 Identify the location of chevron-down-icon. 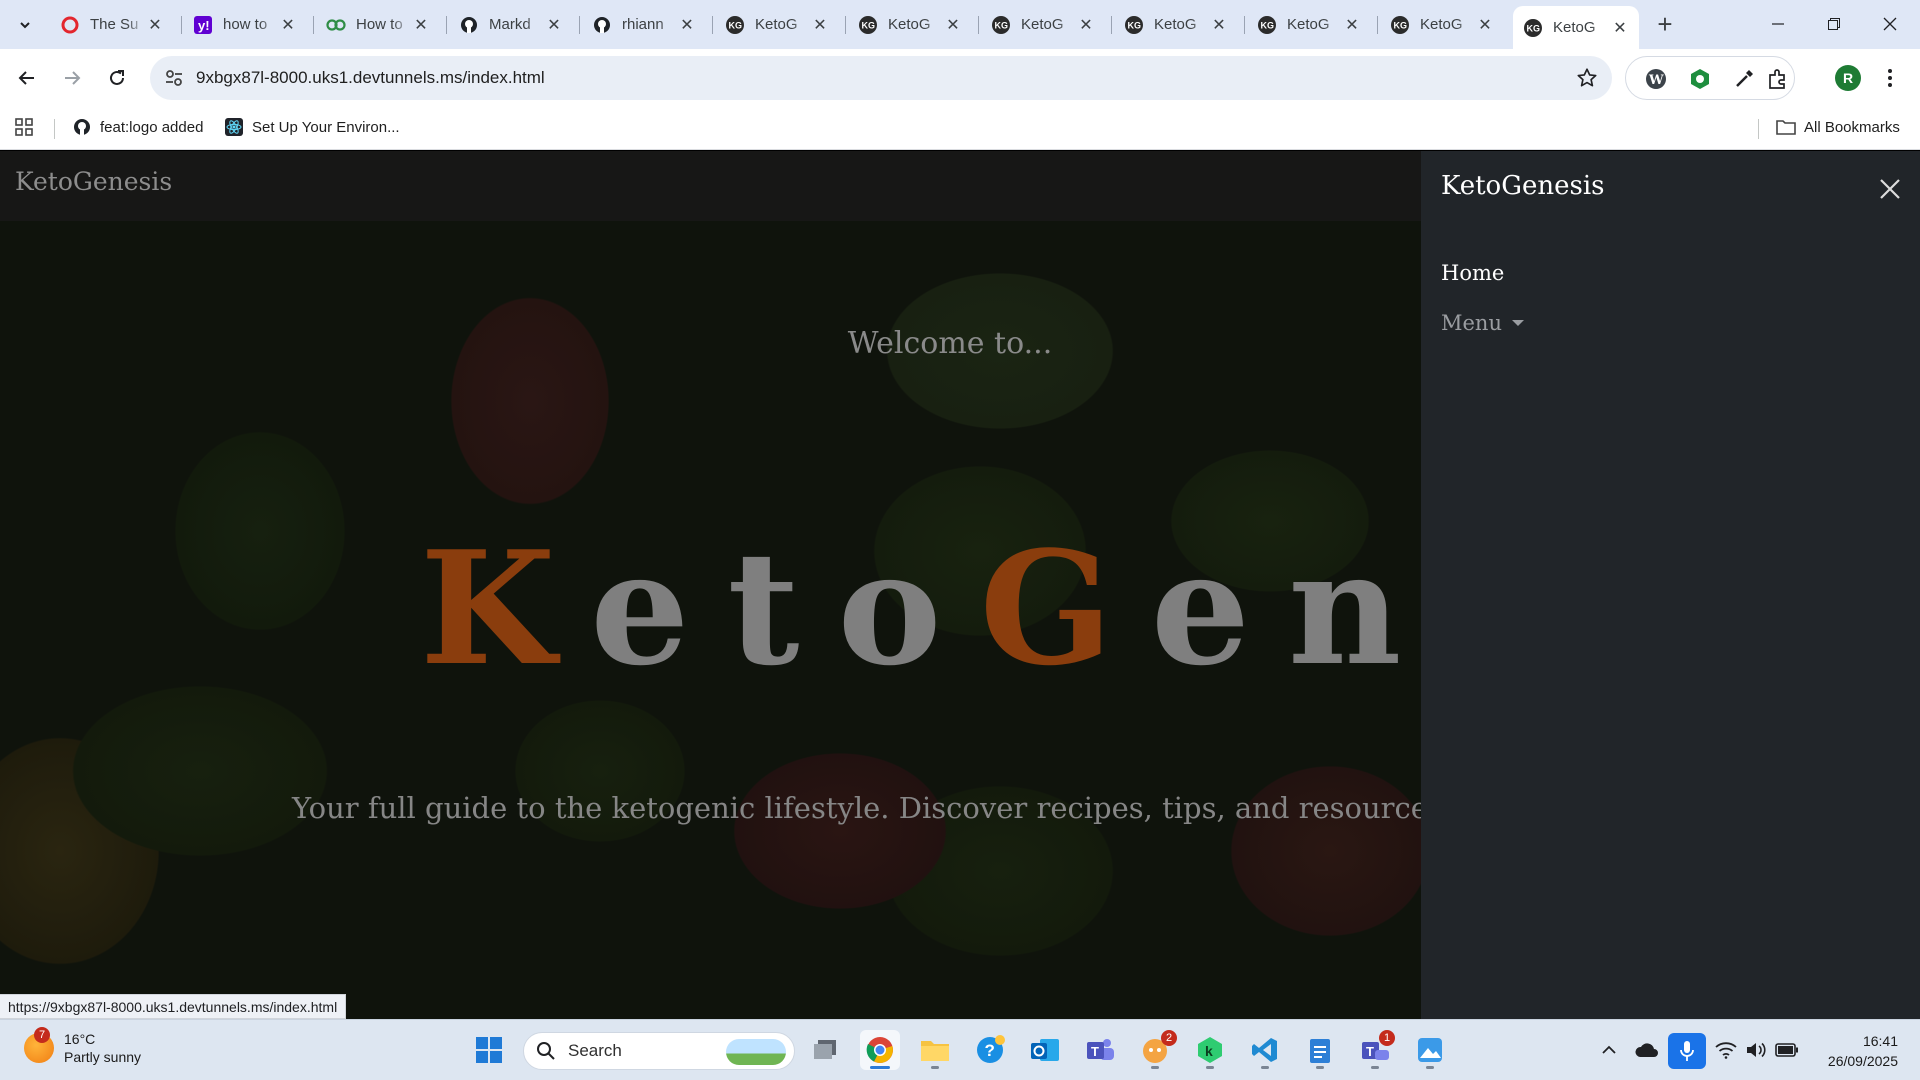
(25, 25).